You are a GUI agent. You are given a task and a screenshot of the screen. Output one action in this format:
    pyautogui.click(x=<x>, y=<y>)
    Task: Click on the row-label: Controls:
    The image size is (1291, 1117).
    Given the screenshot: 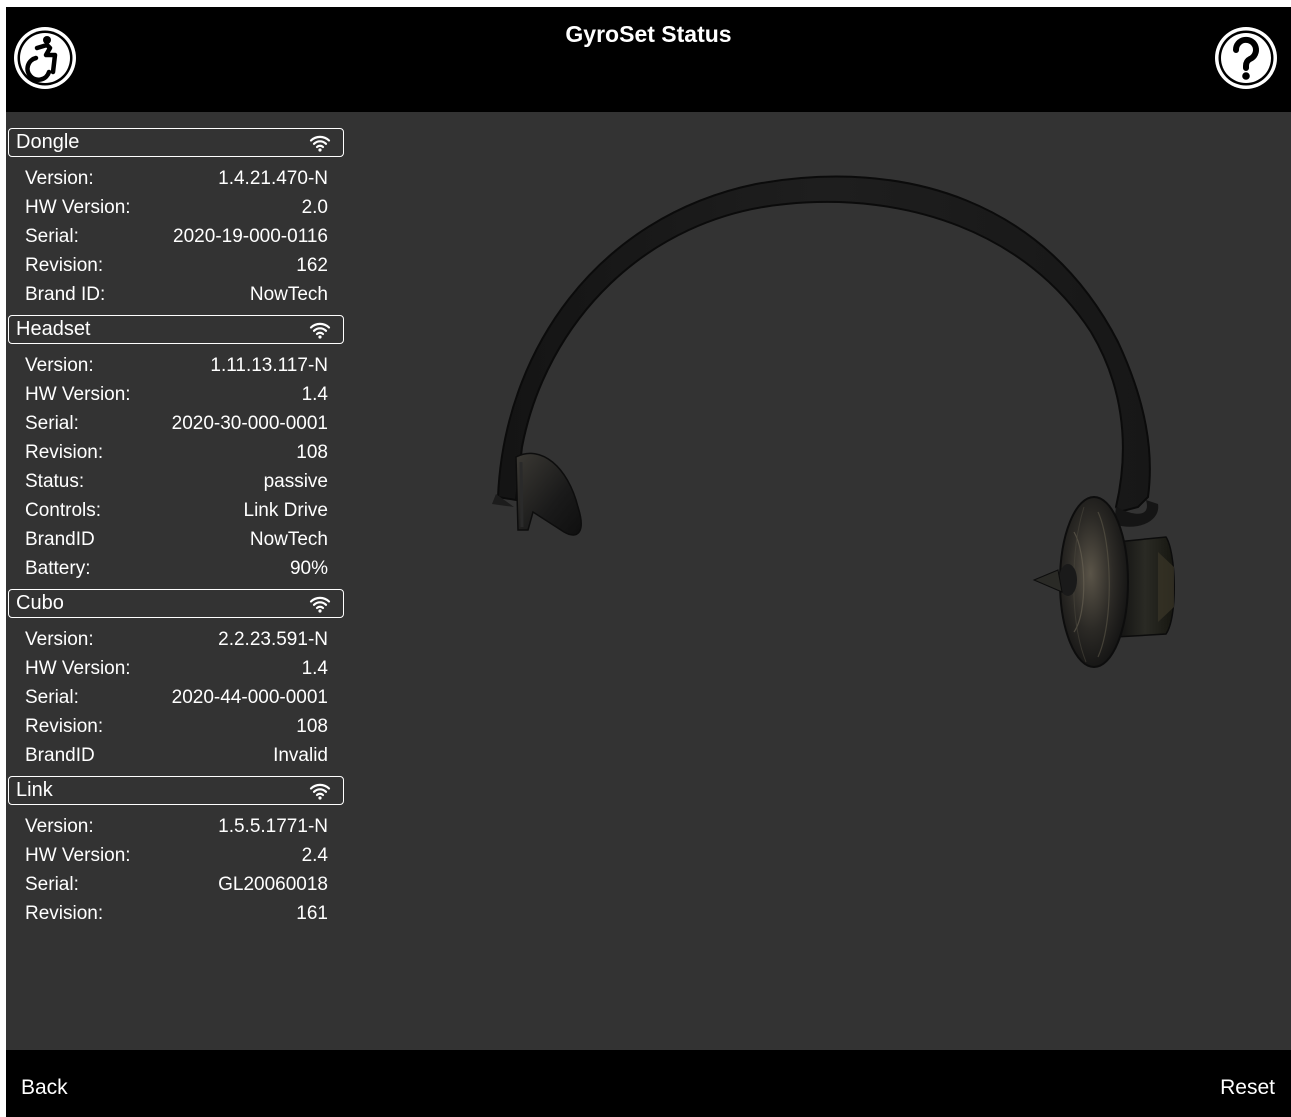 What is the action you would take?
    pyautogui.click(x=63, y=510)
    